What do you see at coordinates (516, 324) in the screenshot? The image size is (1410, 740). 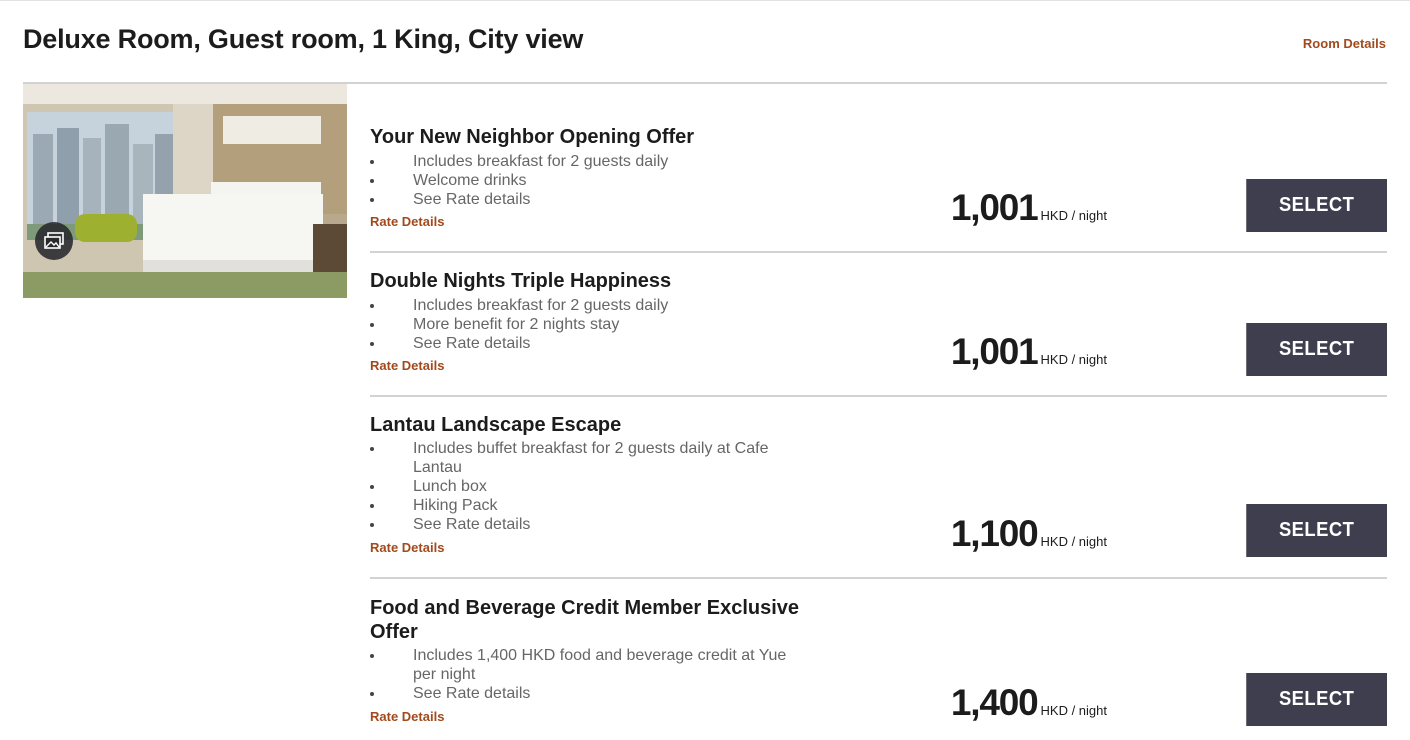 I see `benefit-text: More benefit for 2 nights stay` at bounding box center [516, 324].